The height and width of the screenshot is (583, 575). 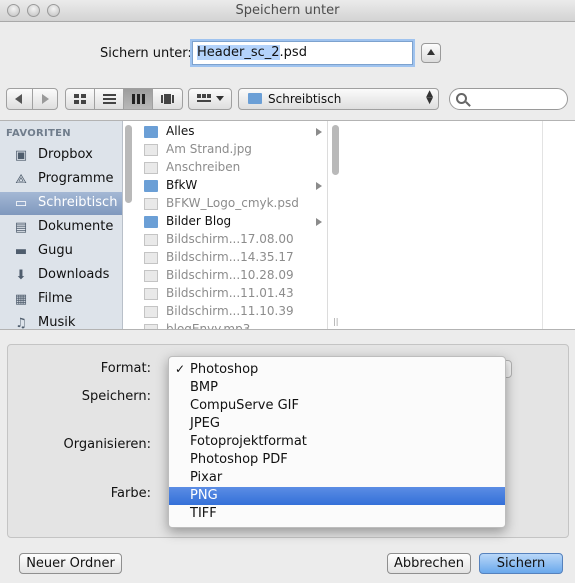 I want to click on file-name: Bildschirm...14.35.17, so click(x=230, y=257).